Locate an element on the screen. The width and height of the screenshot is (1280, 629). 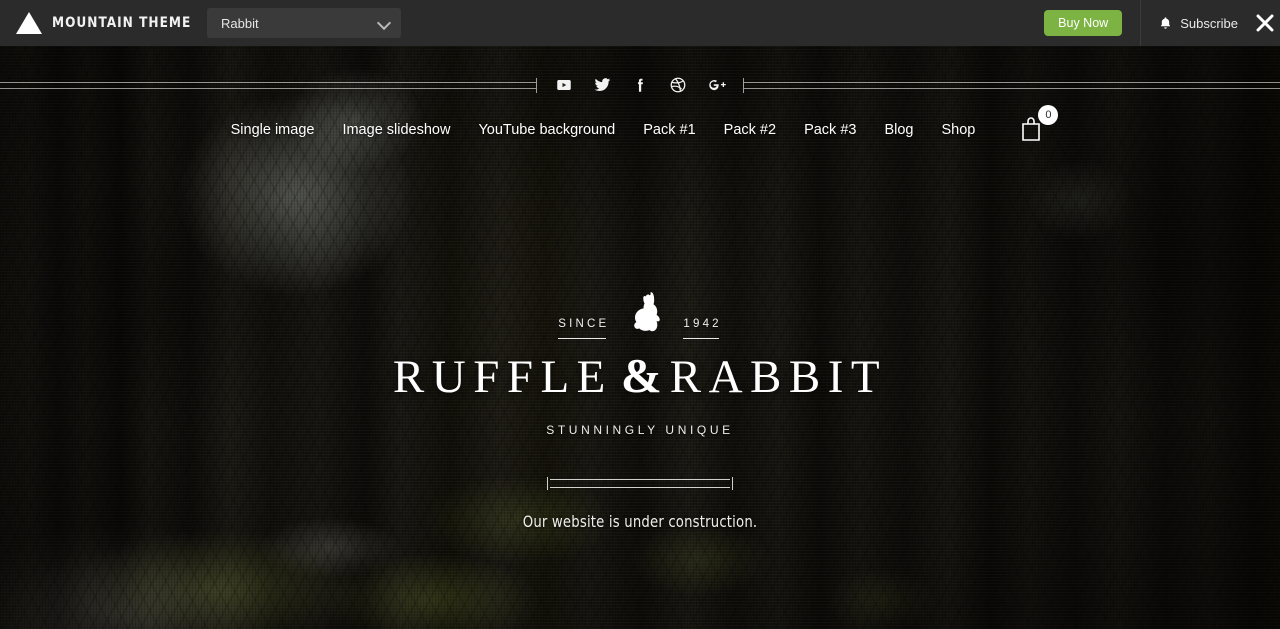
subscribe-label: Subscribe is located at coordinates (1209, 23).